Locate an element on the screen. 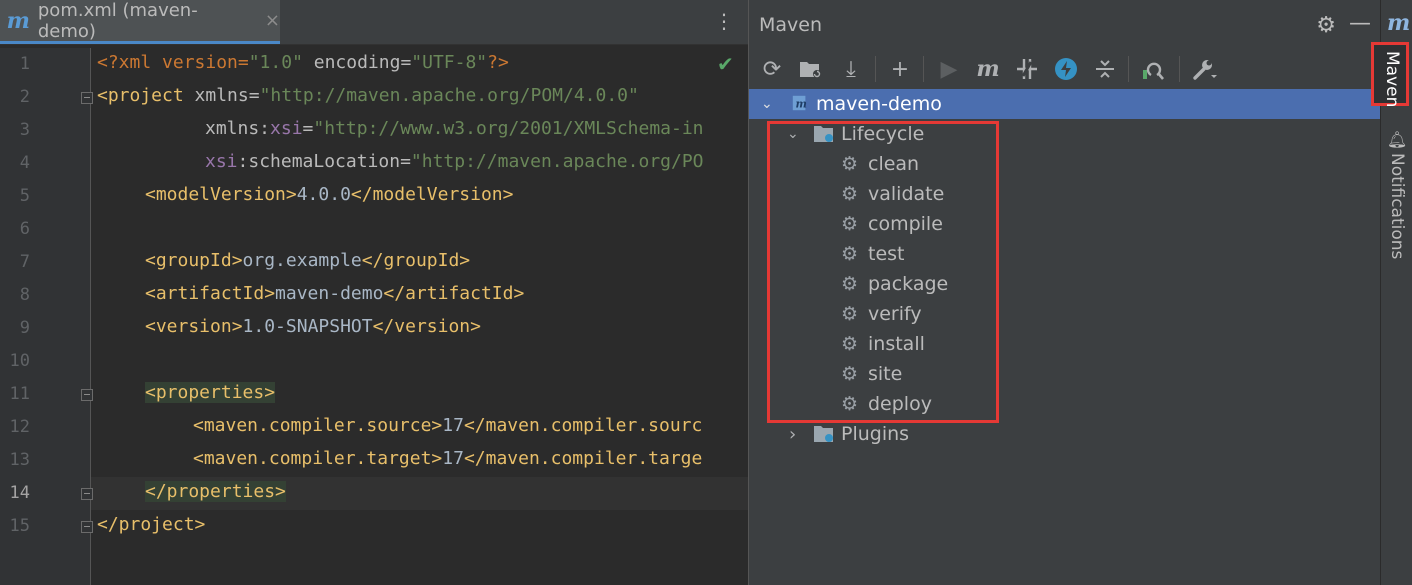  bell-icon: 🔔︎ is located at coordinates (1397, 139).